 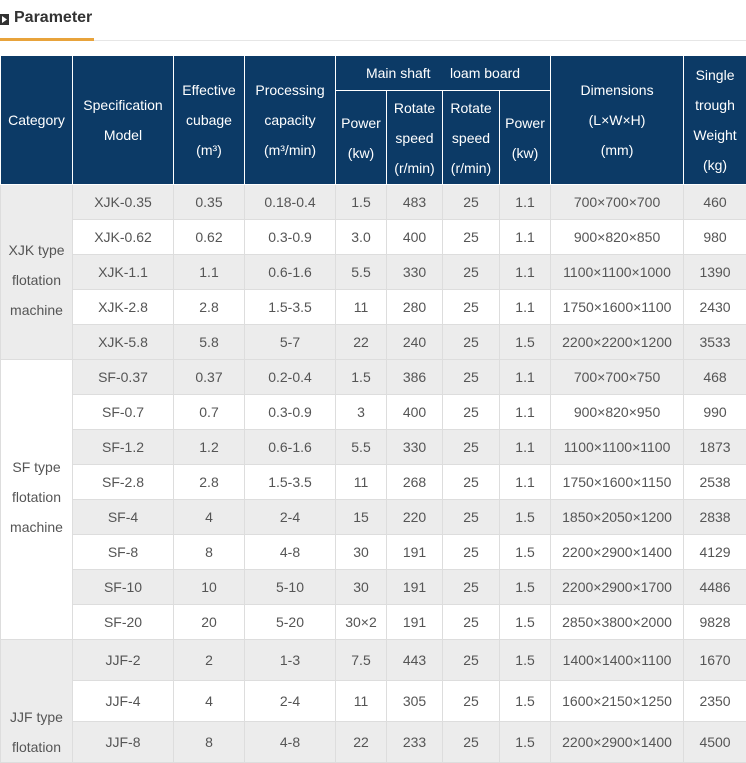 I want to click on header-cubage: Effectivecubage(m³), so click(x=209, y=120).